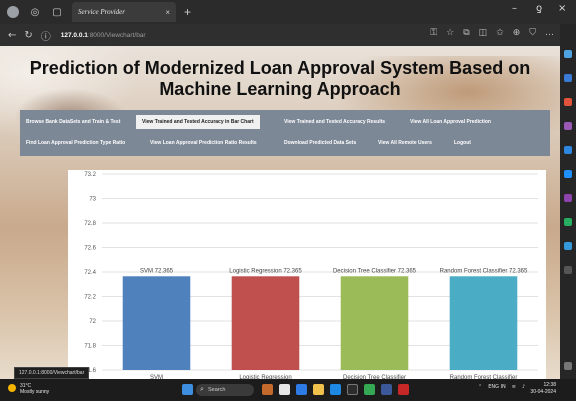 The width and height of the screenshot is (576, 401). I want to click on extension-icon: ⧉, so click(466, 33).